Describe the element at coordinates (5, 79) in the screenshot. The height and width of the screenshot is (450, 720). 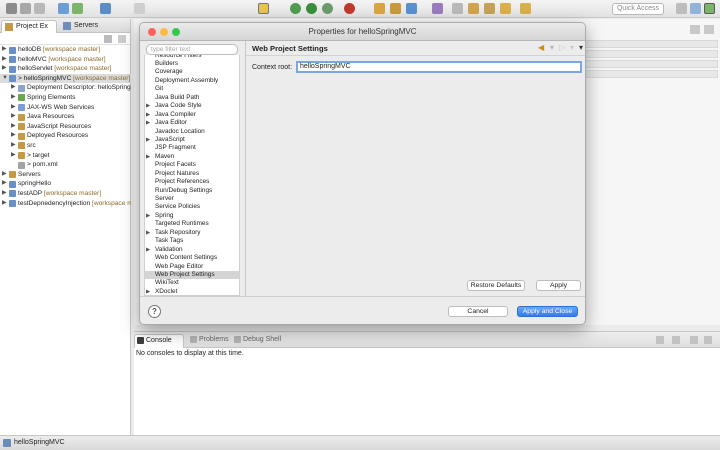
I see `chevron-down-icon: ▼` at that location.